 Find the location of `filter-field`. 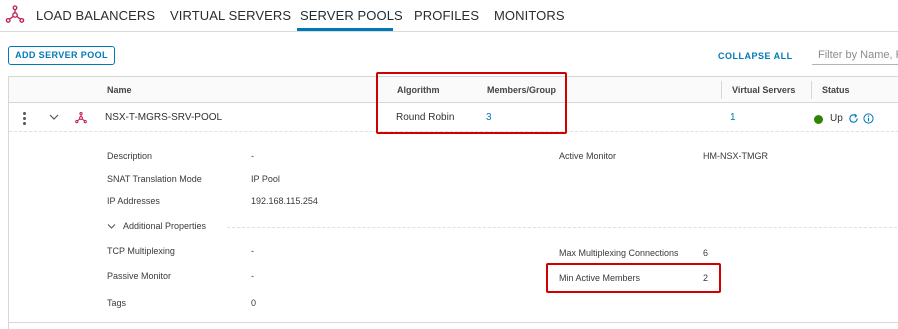

filter-field is located at coordinates (855, 55).